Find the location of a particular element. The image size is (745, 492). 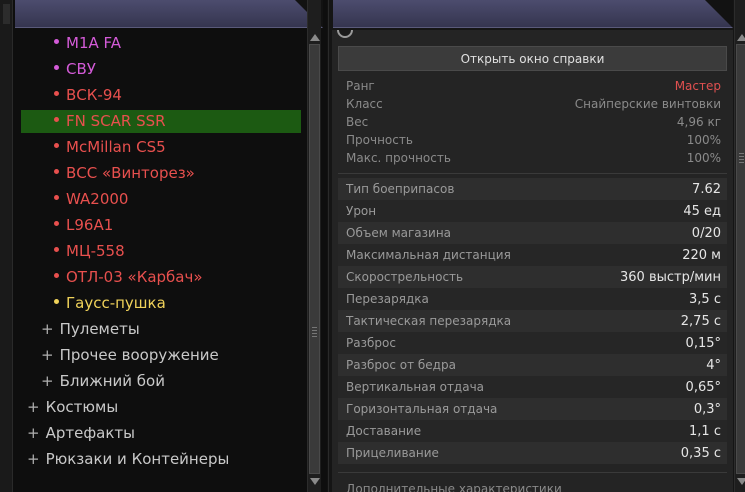

weapon-label: МЦ-558 is located at coordinates (95, 251).